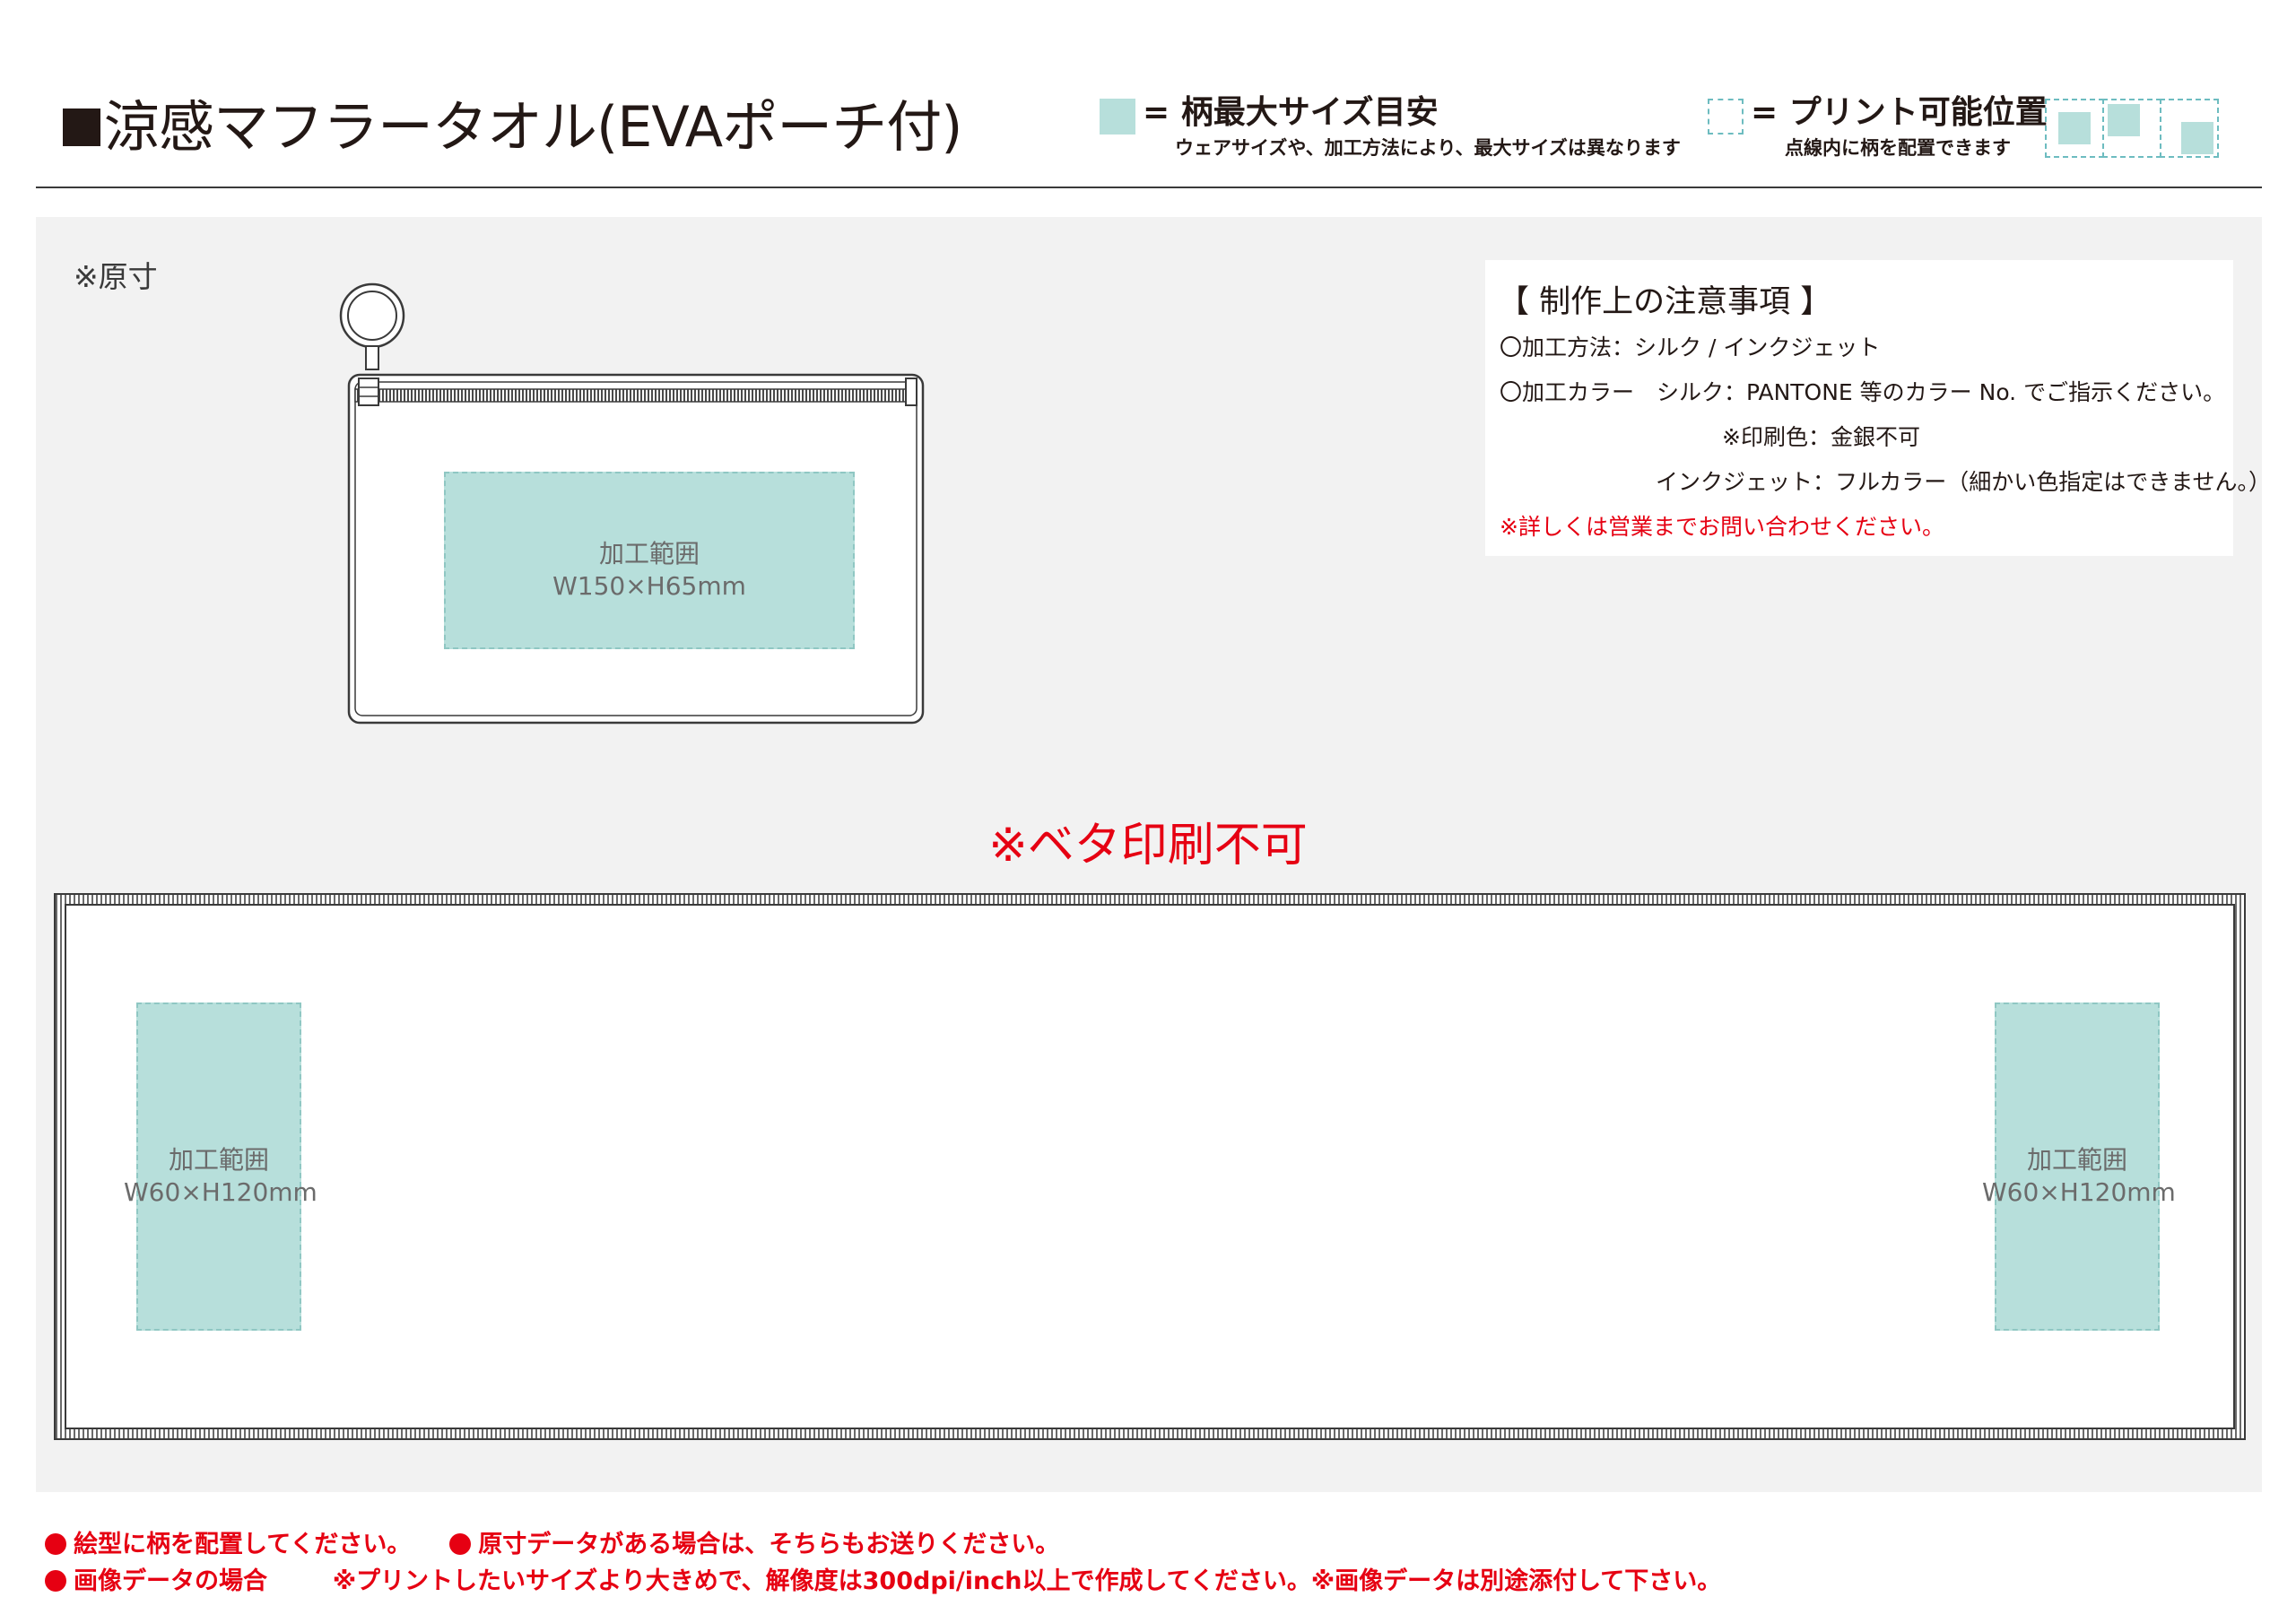 Image resolution: width=2296 pixels, height=1623 pixels. Describe the element at coordinates (2076, 1160) in the screenshot. I see `towel-right-area-label: 加工範囲` at that location.